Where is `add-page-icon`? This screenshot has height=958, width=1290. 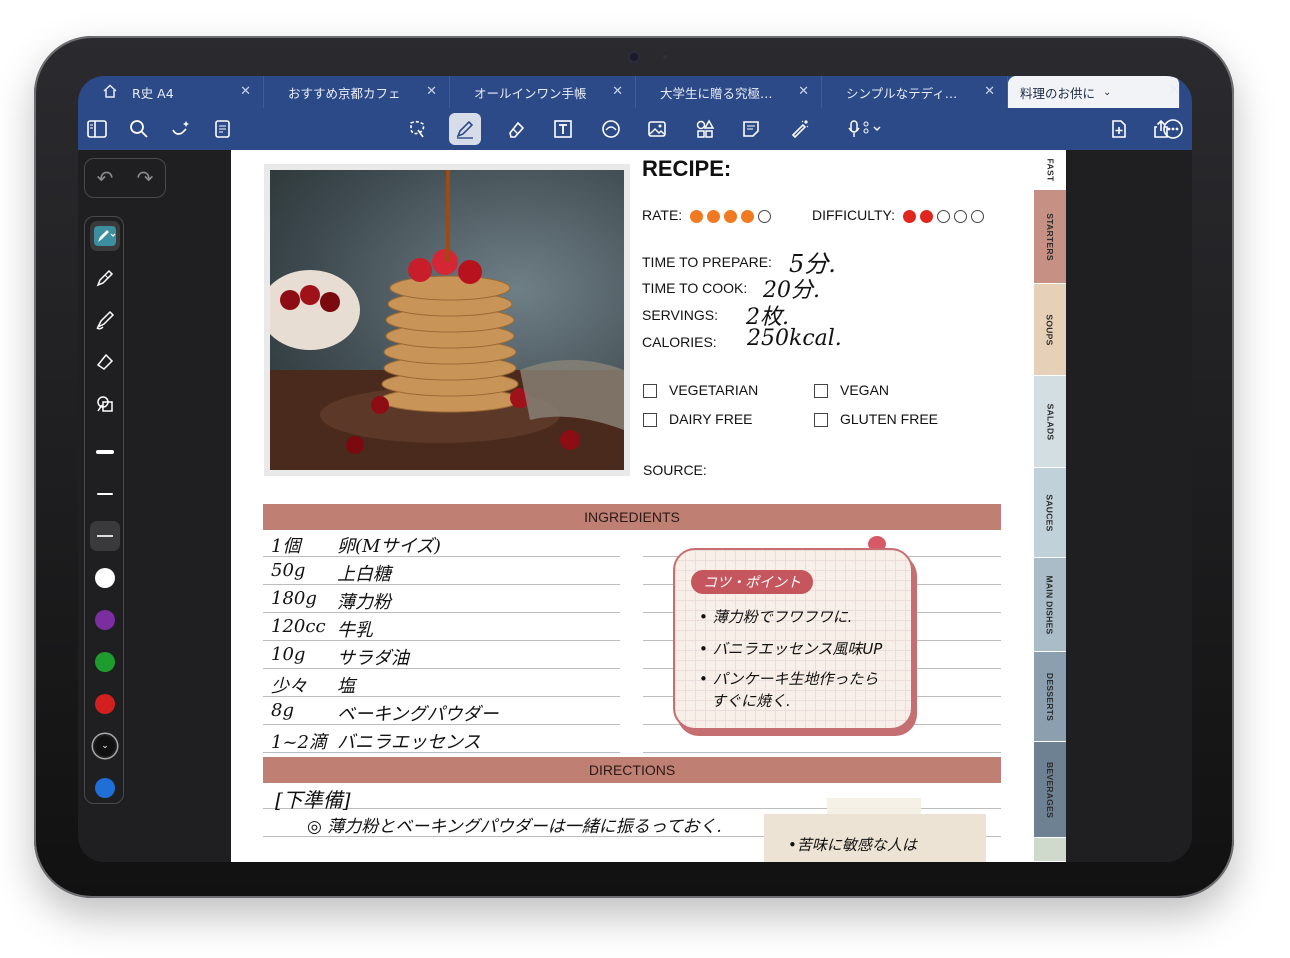
add-page-icon is located at coordinates (1119, 129).